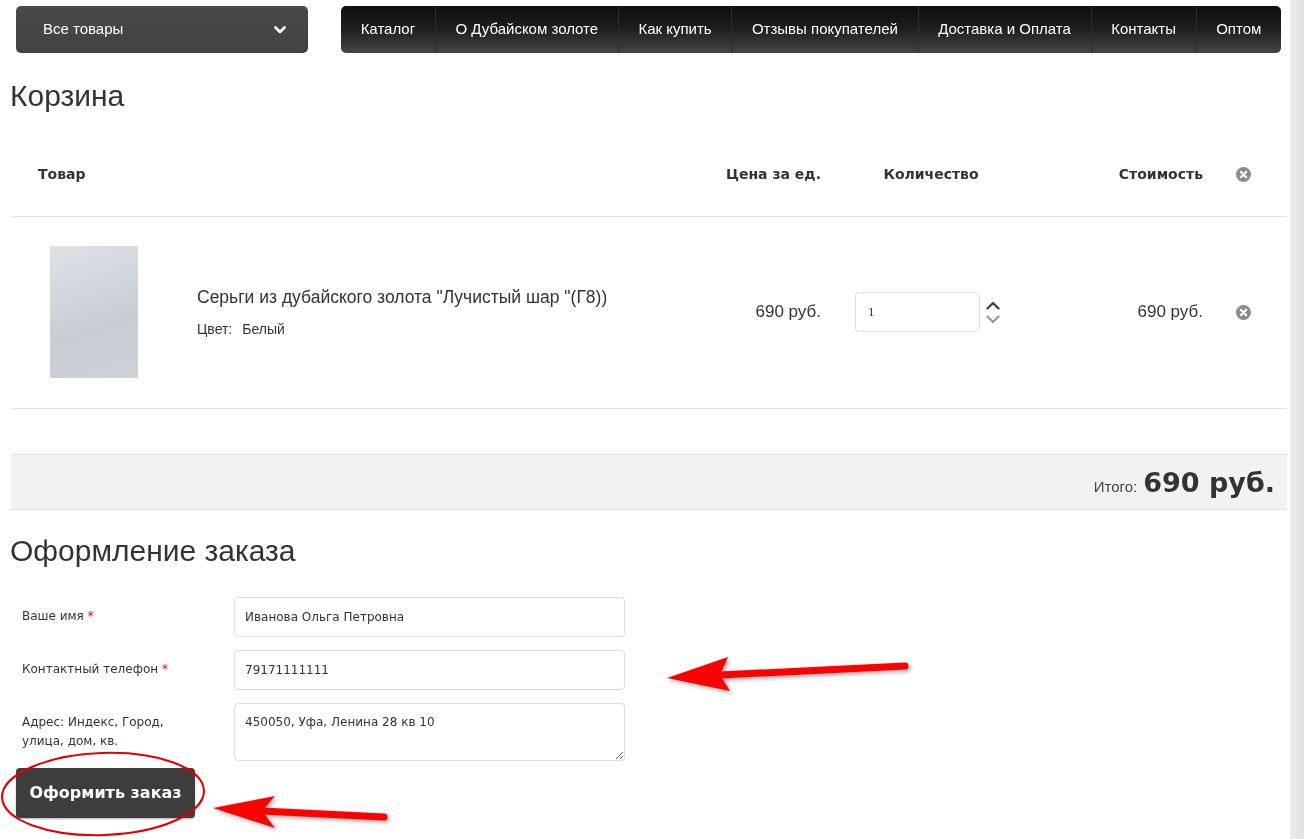 This screenshot has width=1304, height=839. I want to click on field-label: Ваше имя *, so click(58, 616).